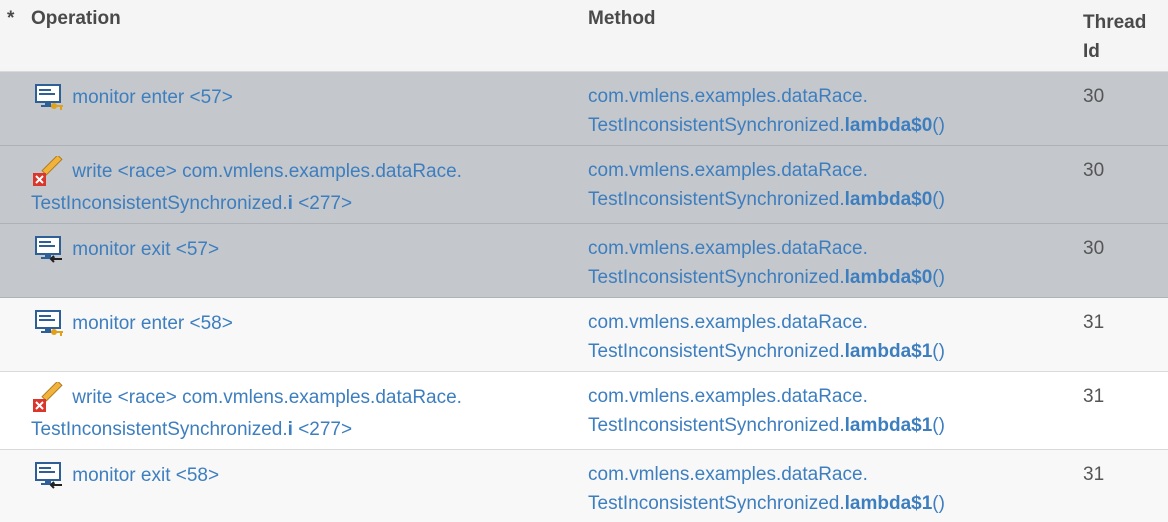 The height and width of the screenshot is (522, 1168). Describe the element at coordinates (622, 19) in the screenshot. I see `header-method: Method` at that location.